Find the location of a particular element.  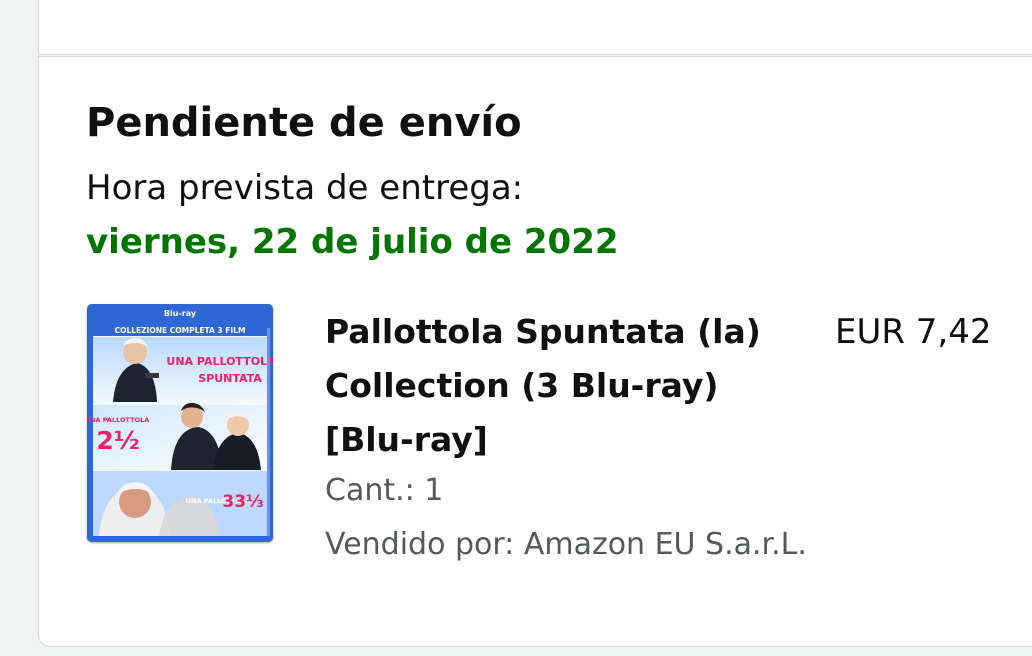

cover-part-2: 2½ is located at coordinates (117, 440).